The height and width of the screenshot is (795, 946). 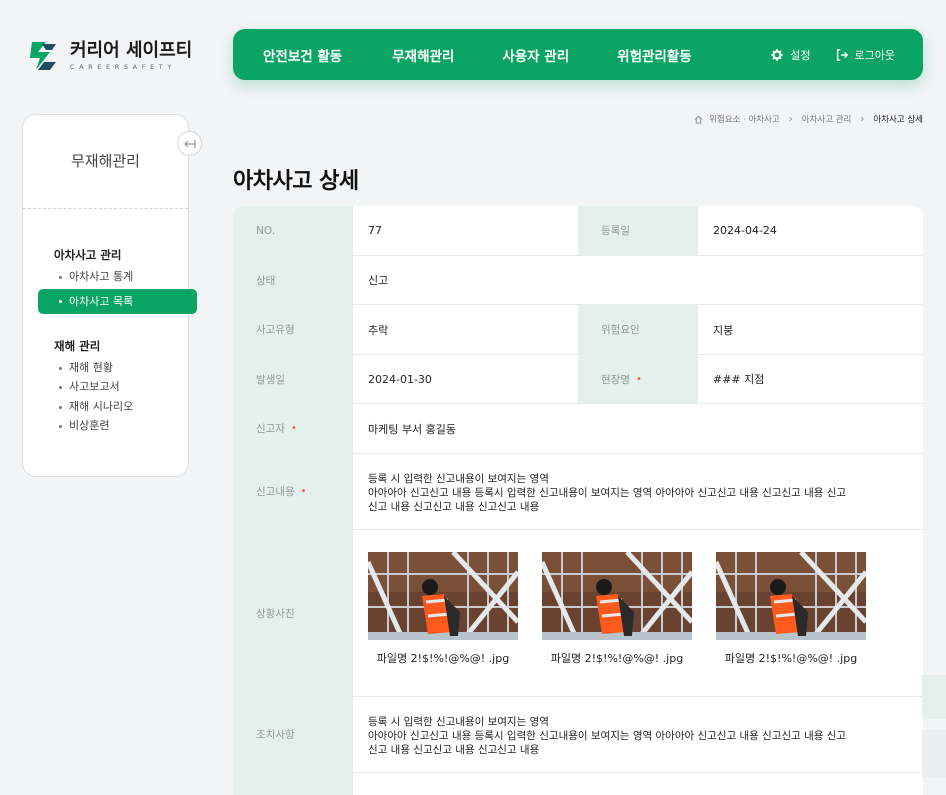 What do you see at coordinates (400, 379) in the screenshot?
I see `field-value-occur-date: 2024-01-30` at bounding box center [400, 379].